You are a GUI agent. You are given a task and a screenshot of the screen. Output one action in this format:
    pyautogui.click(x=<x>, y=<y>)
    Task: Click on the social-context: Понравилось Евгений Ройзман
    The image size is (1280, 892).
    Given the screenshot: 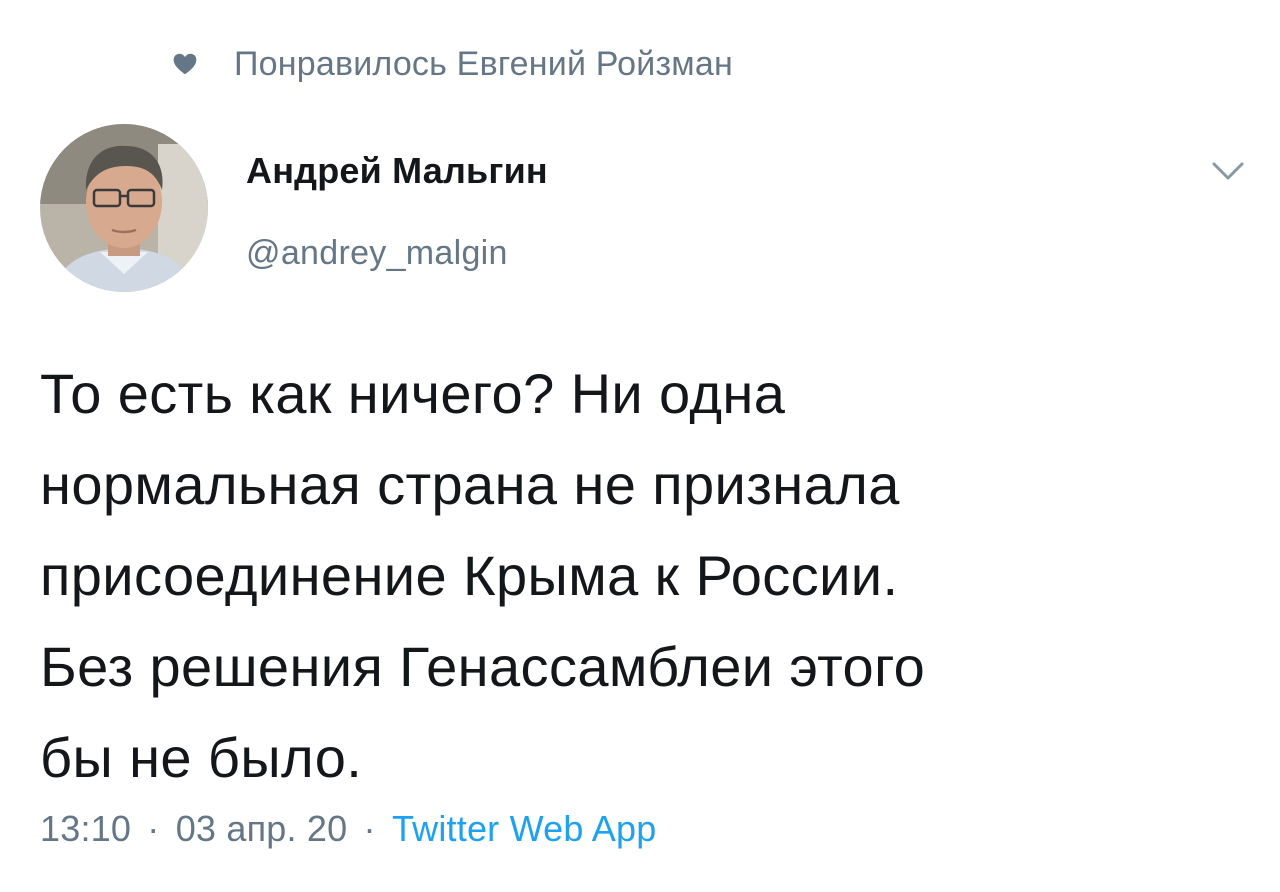 What is the action you would take?
    pyautogui.click(x=452, y=64)
    